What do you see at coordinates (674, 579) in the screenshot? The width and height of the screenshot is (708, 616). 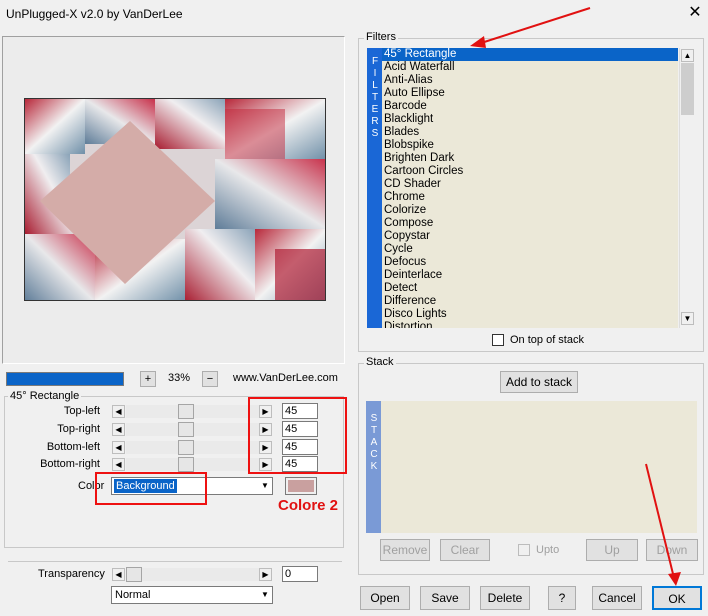 I see `arrow-head-ok` at bounding box center [674, 579].